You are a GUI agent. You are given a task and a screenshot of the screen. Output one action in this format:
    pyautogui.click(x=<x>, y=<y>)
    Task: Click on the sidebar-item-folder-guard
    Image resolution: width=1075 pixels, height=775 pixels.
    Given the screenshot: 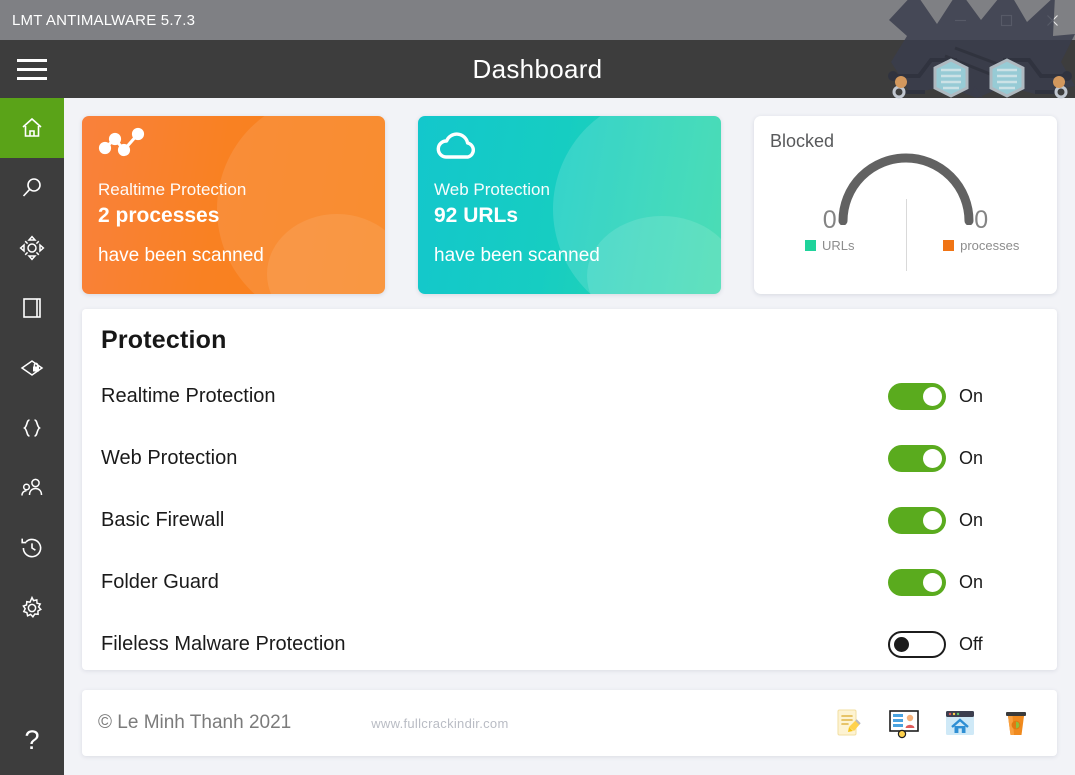 What is the action you would take?
    pyautogui.click(x=32, y=368)
    